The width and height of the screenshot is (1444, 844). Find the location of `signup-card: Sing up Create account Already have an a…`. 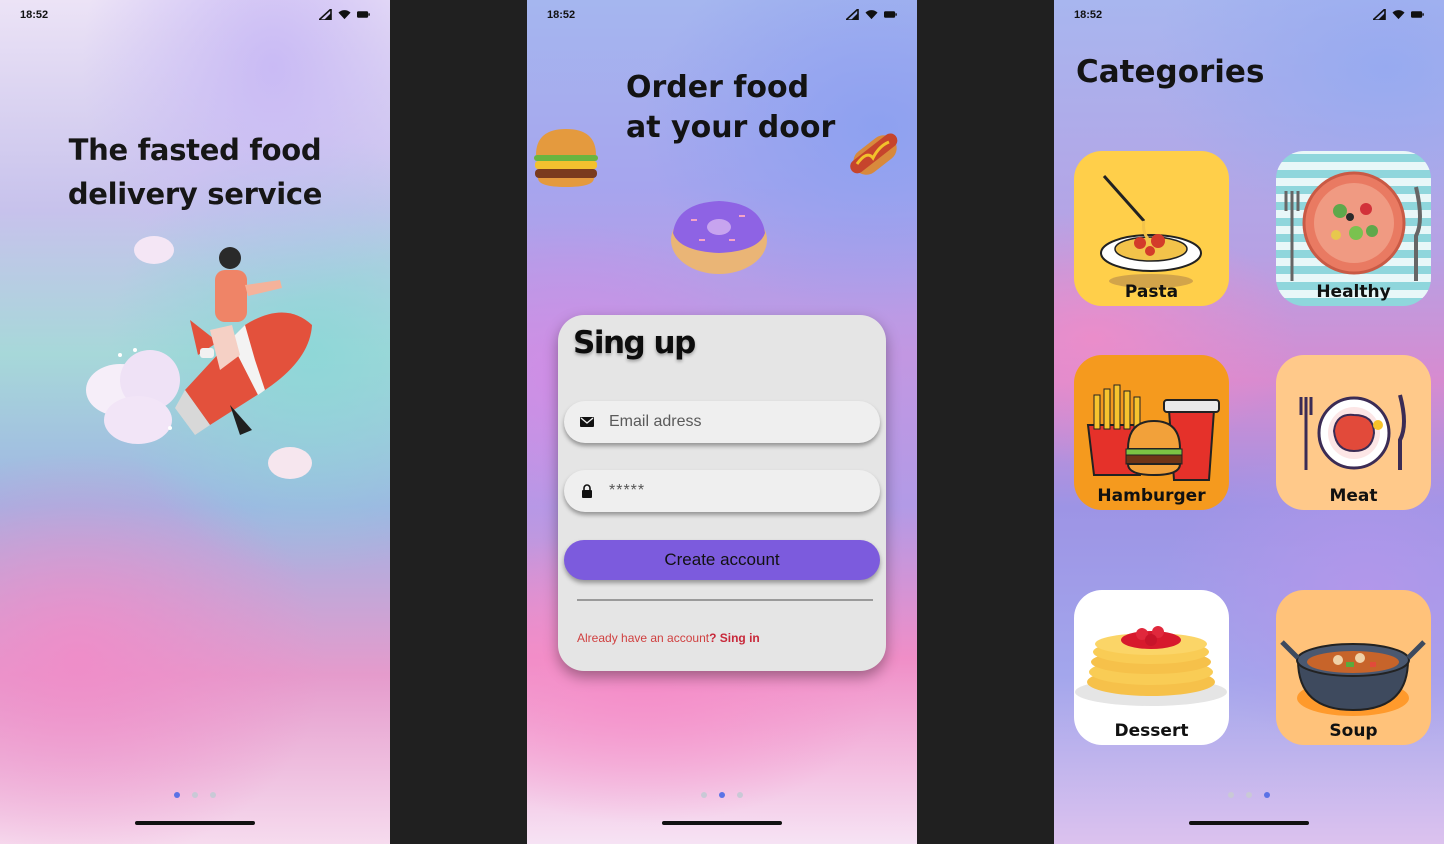

signup-card: Sing up Create account Already have an a… is located at coordinates (722, 493).